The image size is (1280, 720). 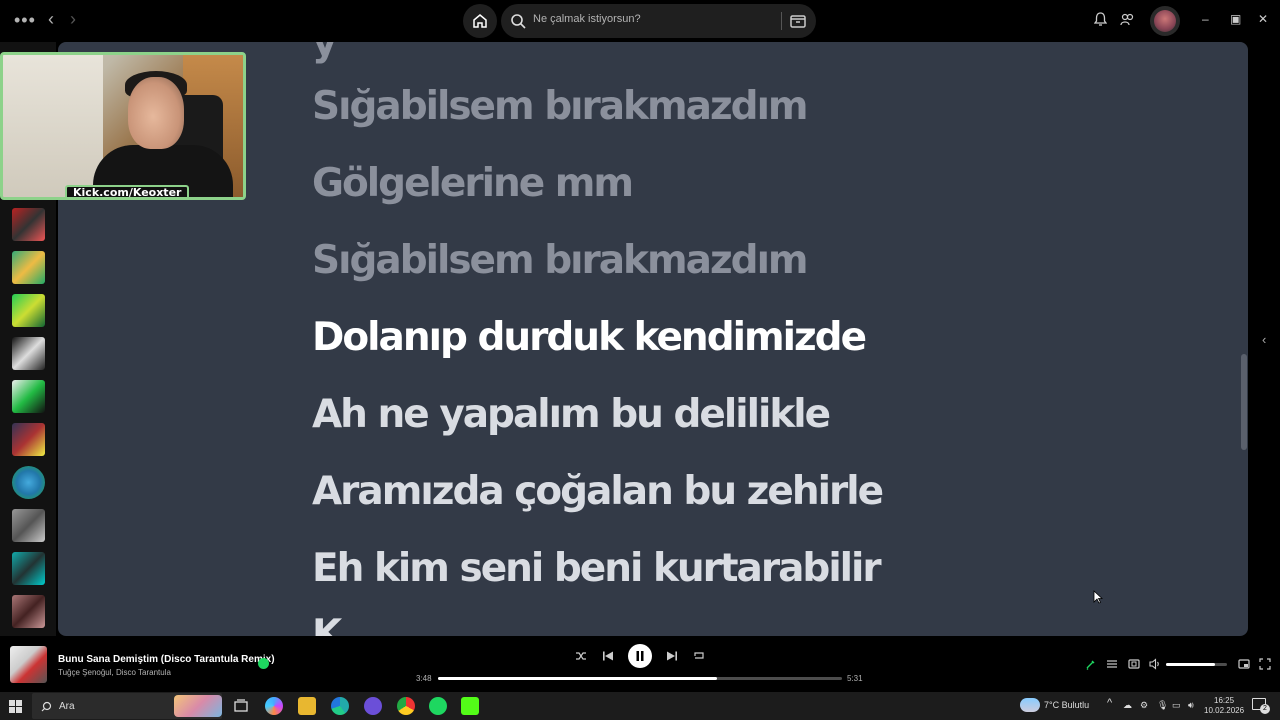 I want to click on notification-badge: 2, so click(x=1265, y=709).